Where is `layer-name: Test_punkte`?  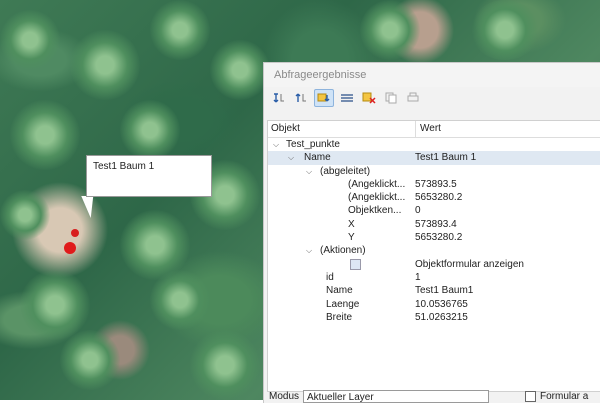 layer-name: Test_punkte is located at coordinates (313, 144).